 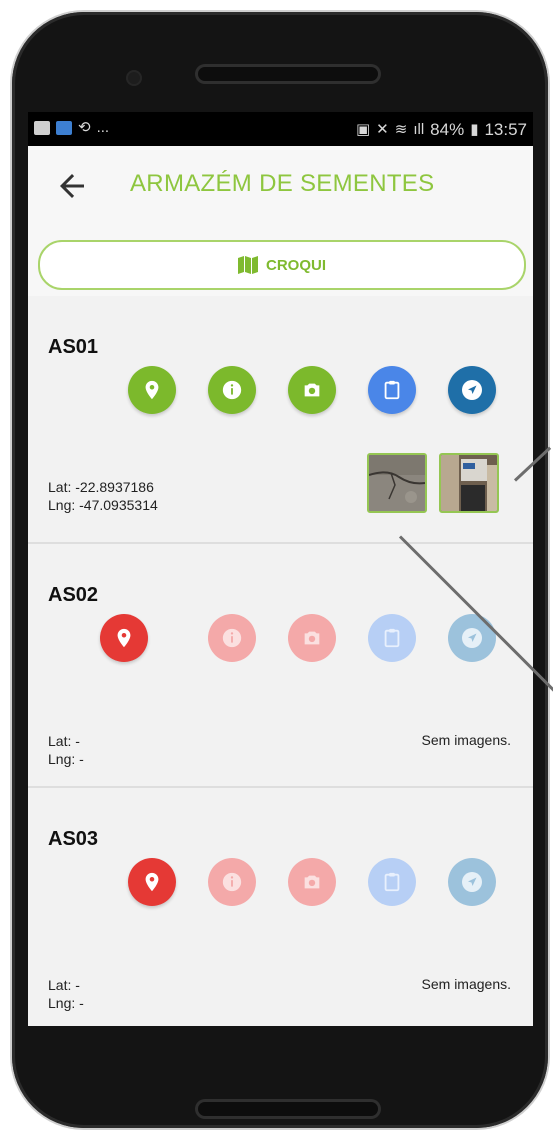 I want to click on page-title: ARMAZÉM DE SEMENTES, so click(x=282, y=183).